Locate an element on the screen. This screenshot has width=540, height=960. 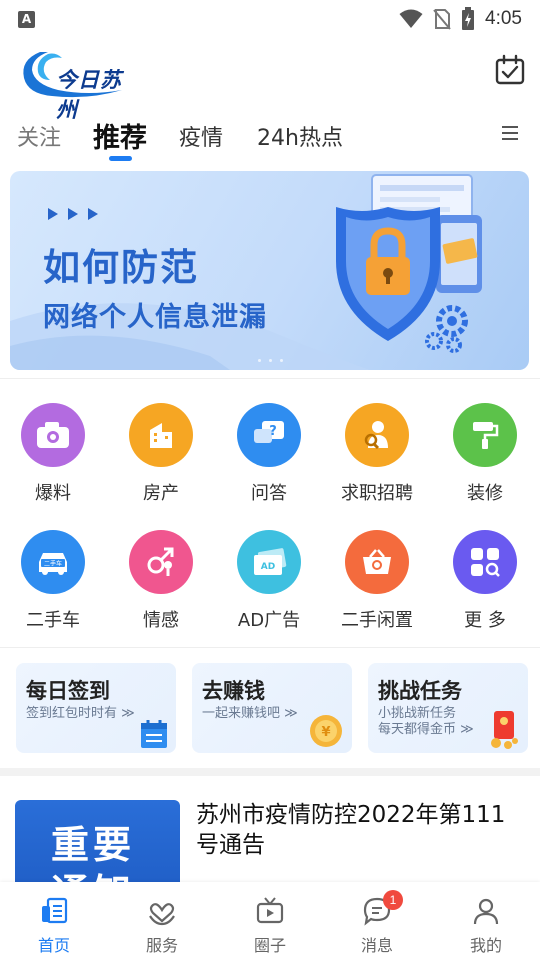
service-relationships: 情感 is located at coordinates (161, 590).